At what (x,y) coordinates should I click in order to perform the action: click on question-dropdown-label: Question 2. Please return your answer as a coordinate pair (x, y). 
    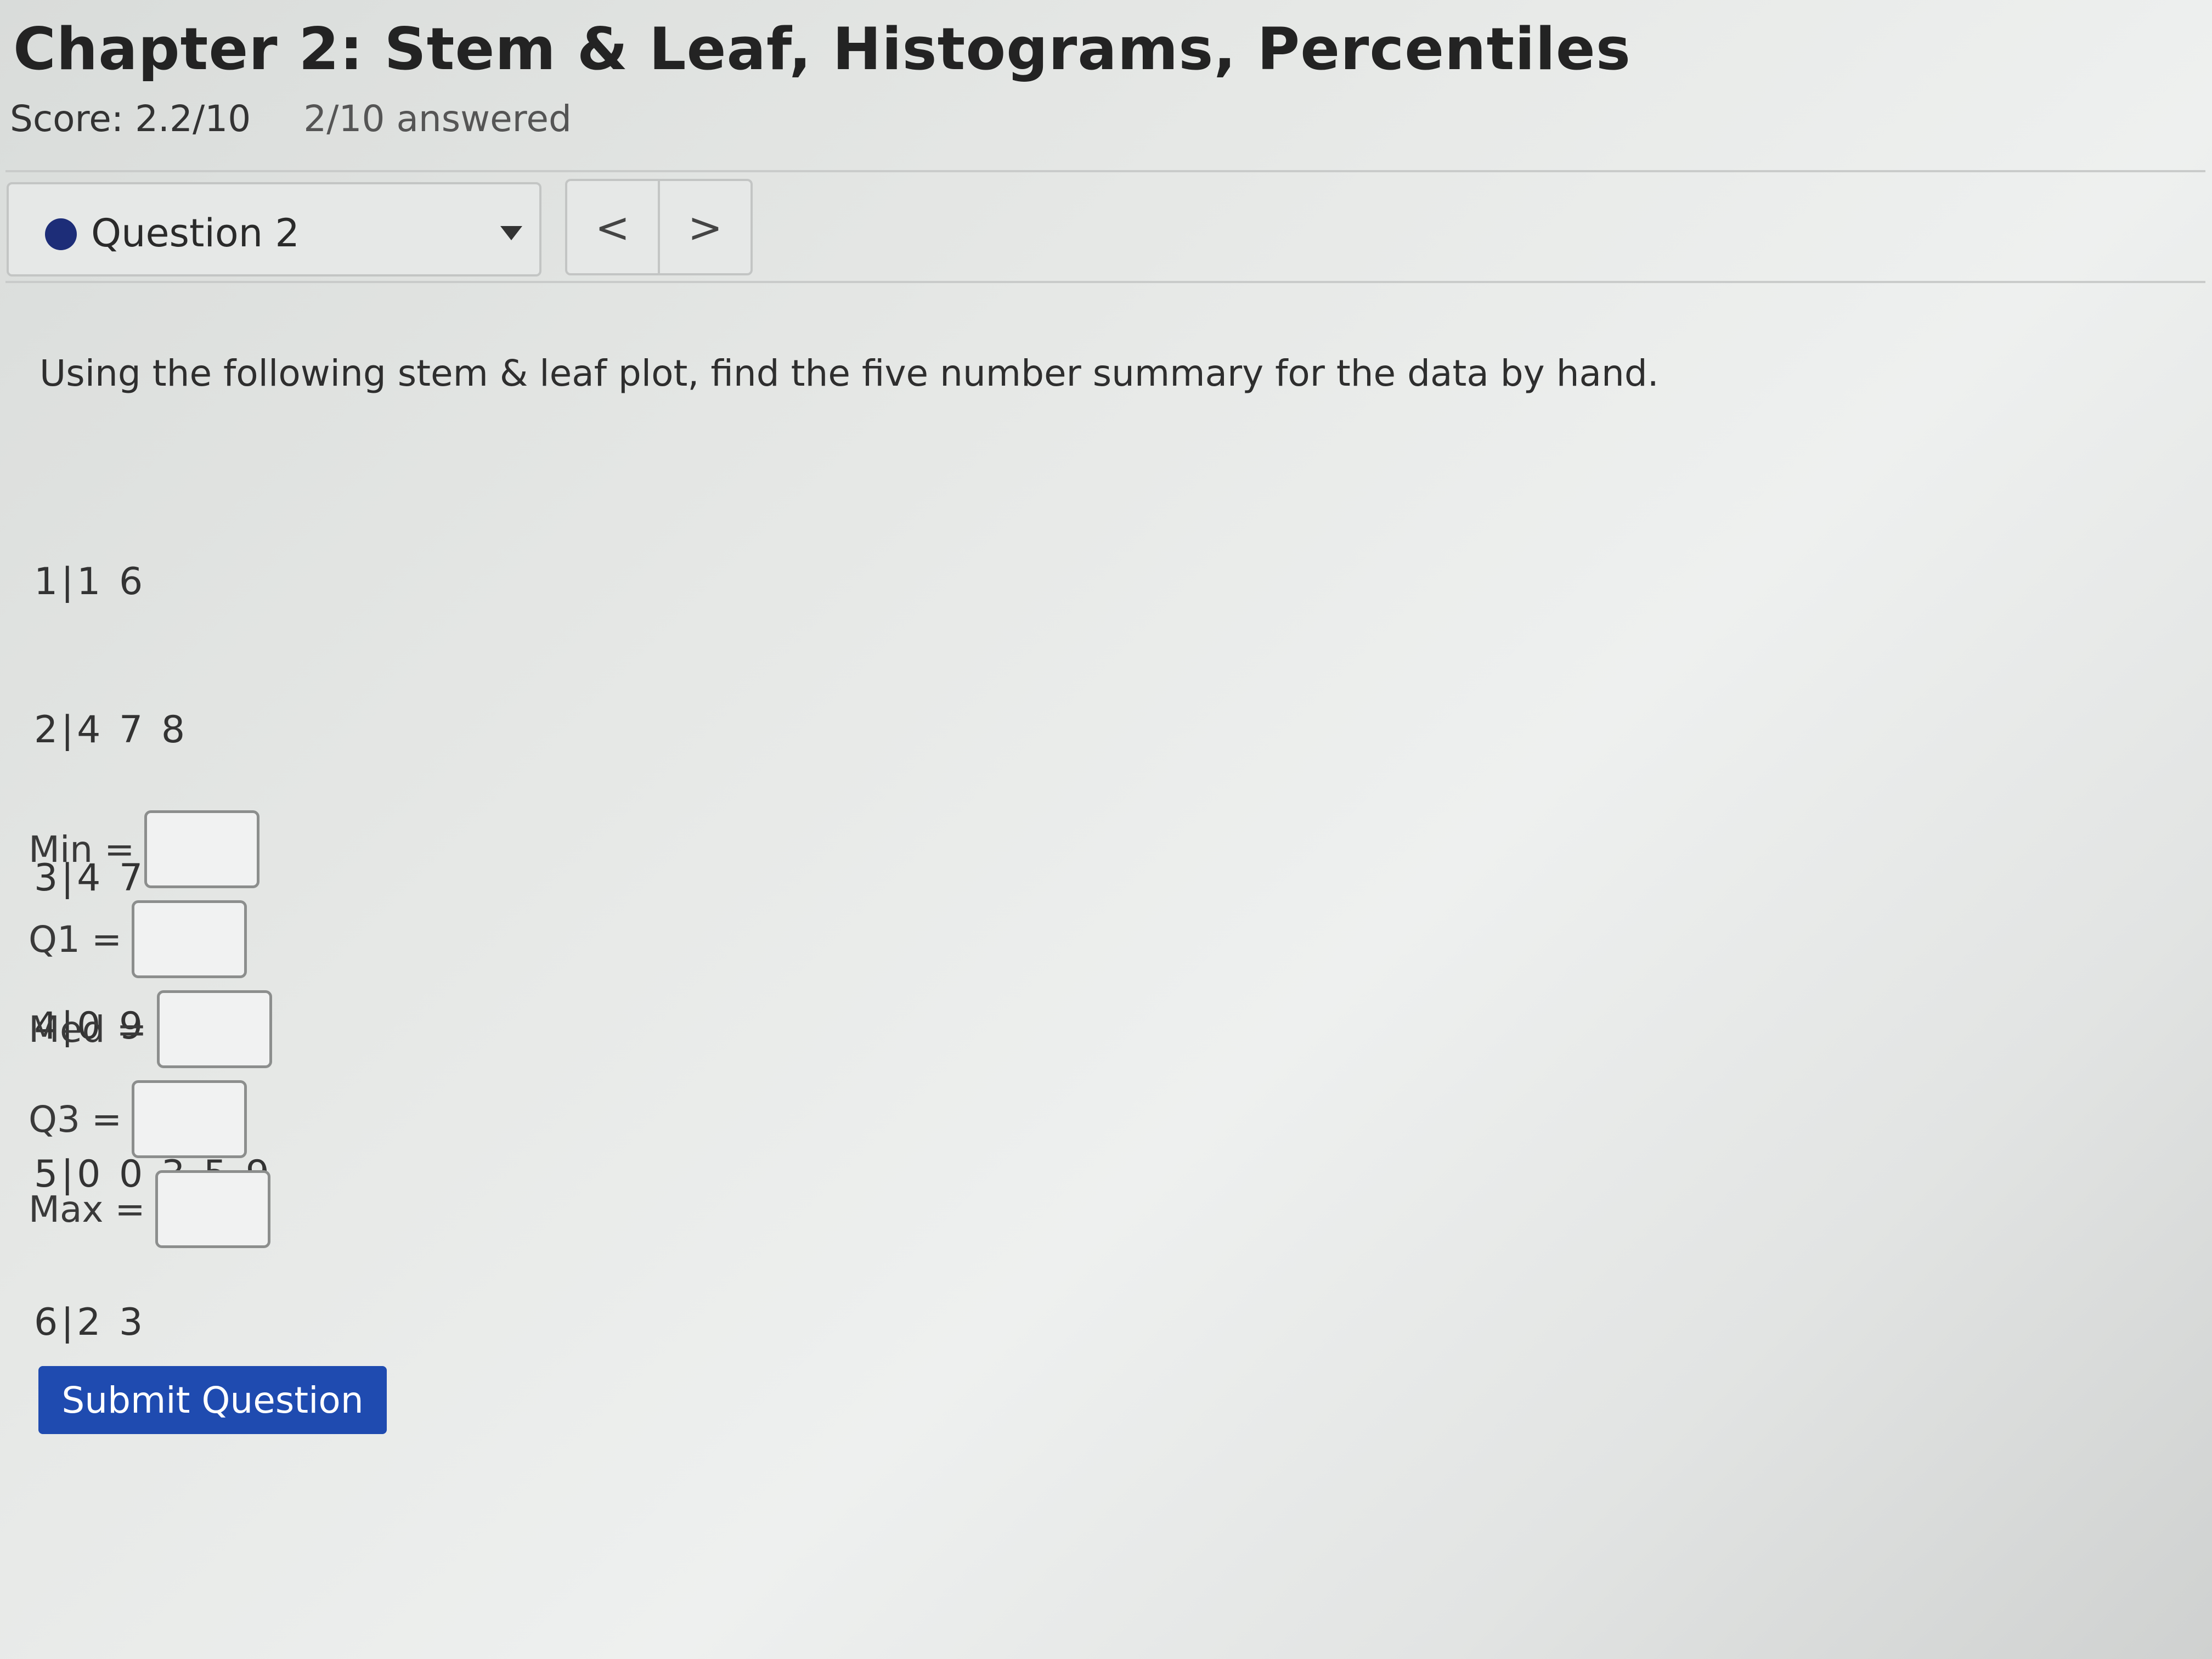
    Looking at the image, I should click on (195, 234).